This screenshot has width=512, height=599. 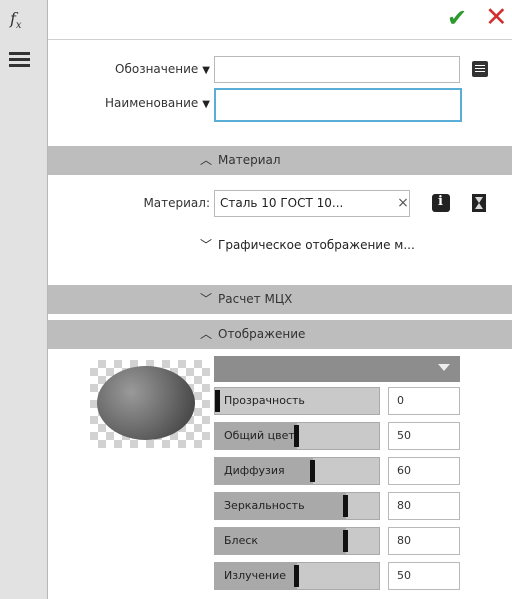 I want to click on property-label: Излучение, so click(x=255, y=575).